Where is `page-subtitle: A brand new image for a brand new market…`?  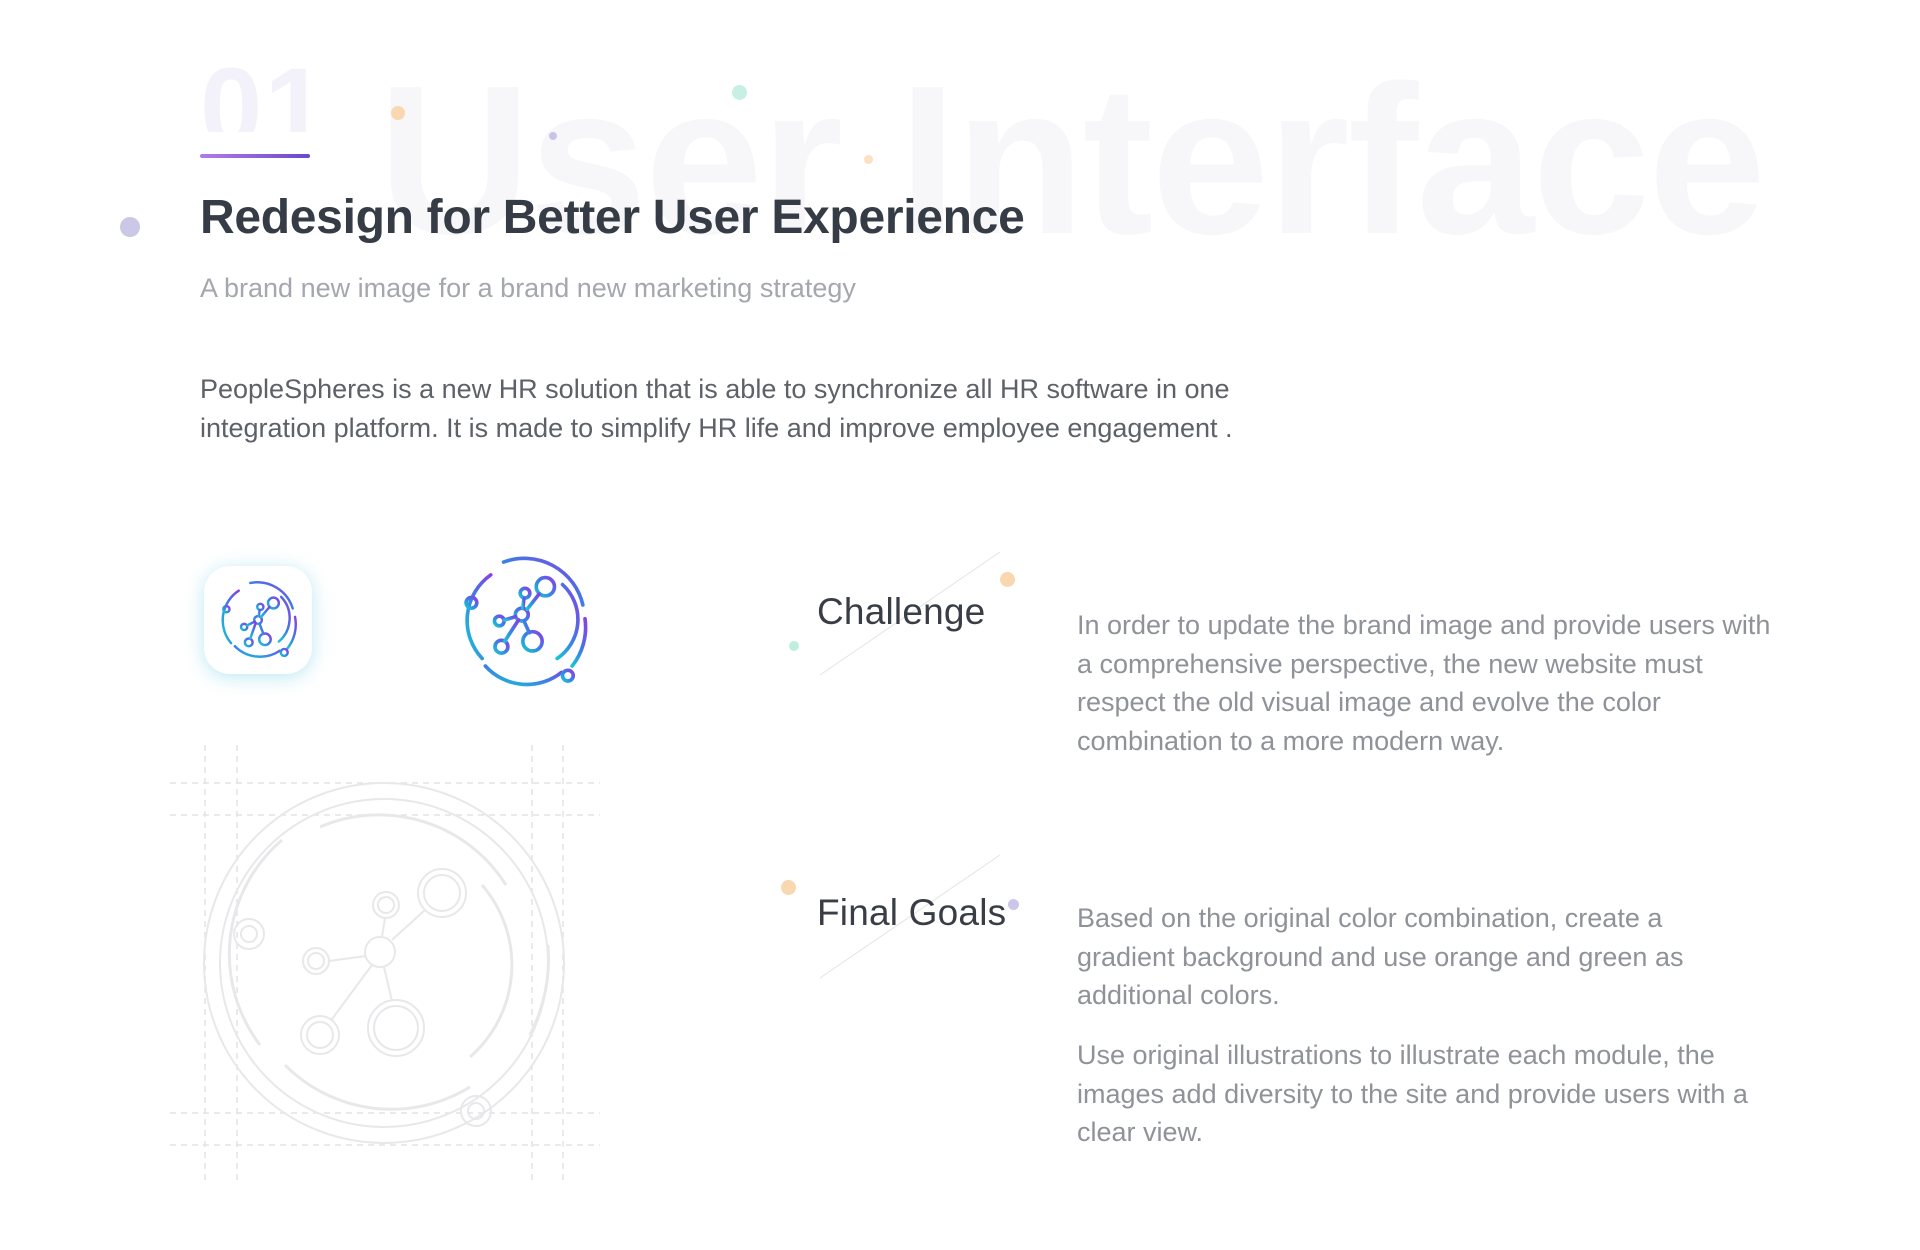
page-subtitle: A brand new image for a brand new market… is located at coordinates (528, 288).